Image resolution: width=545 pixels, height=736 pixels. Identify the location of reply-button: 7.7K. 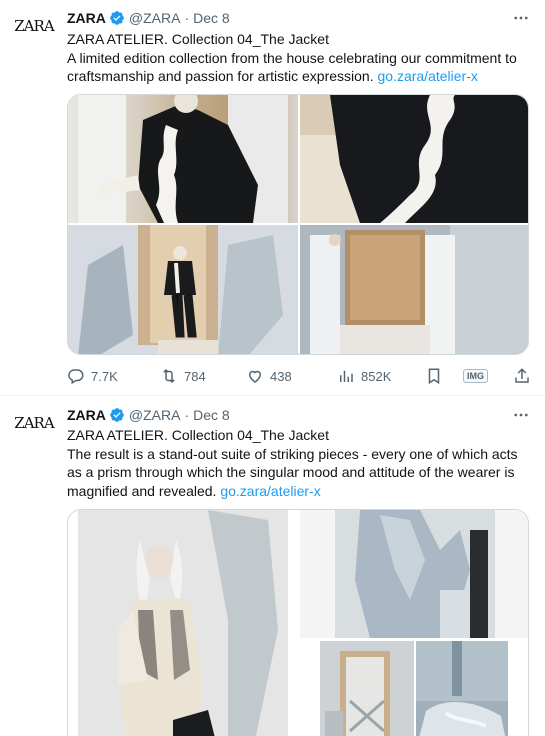
(92, 376).